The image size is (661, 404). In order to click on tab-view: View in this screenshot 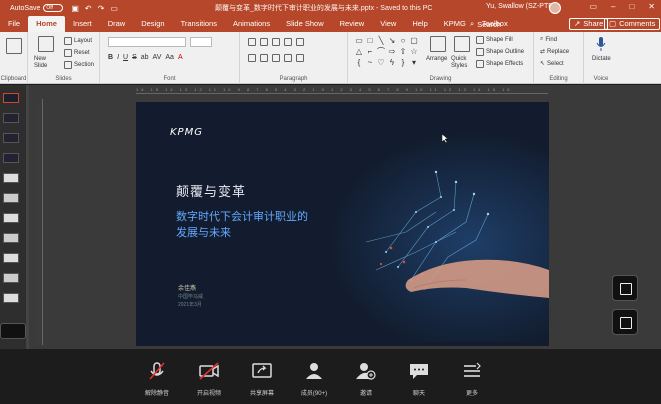, I will do `click(388, 24)`.